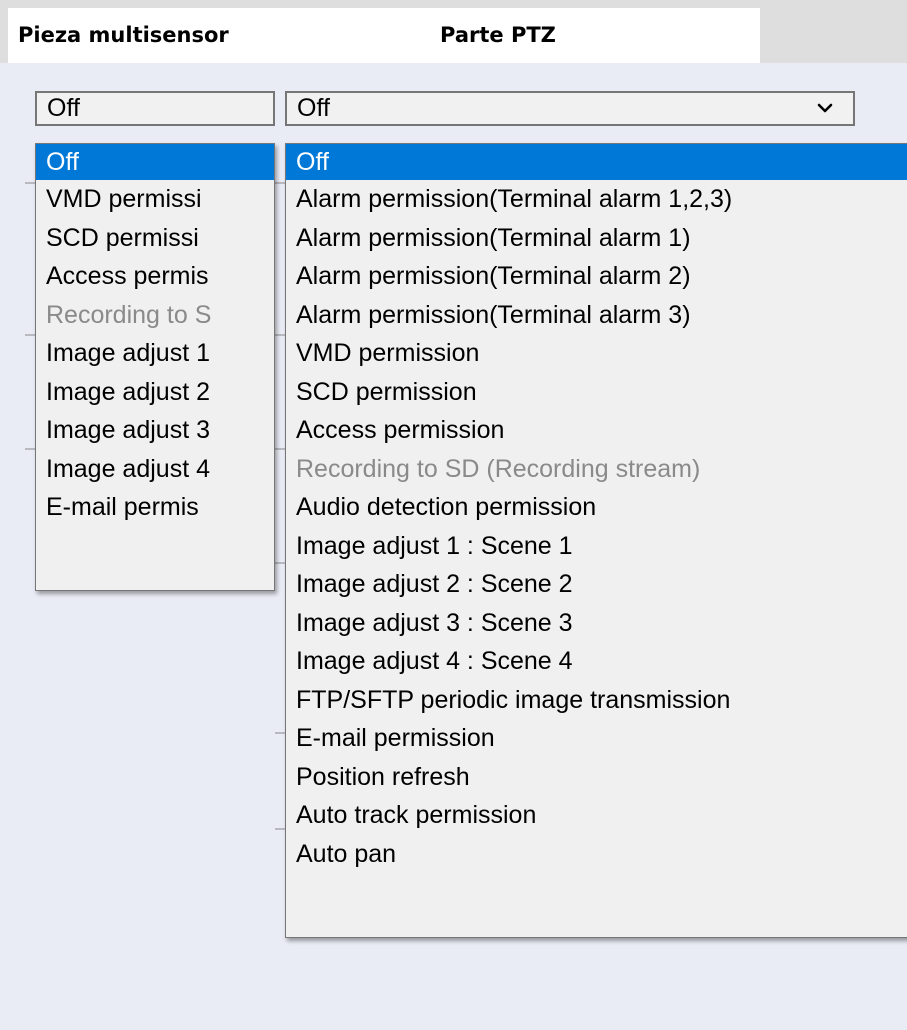 The height and width of the screenshot is (1030, 907). I want to click on dropdown-option: Alarm permission(Terminal alarm 1), so click(596, 238).